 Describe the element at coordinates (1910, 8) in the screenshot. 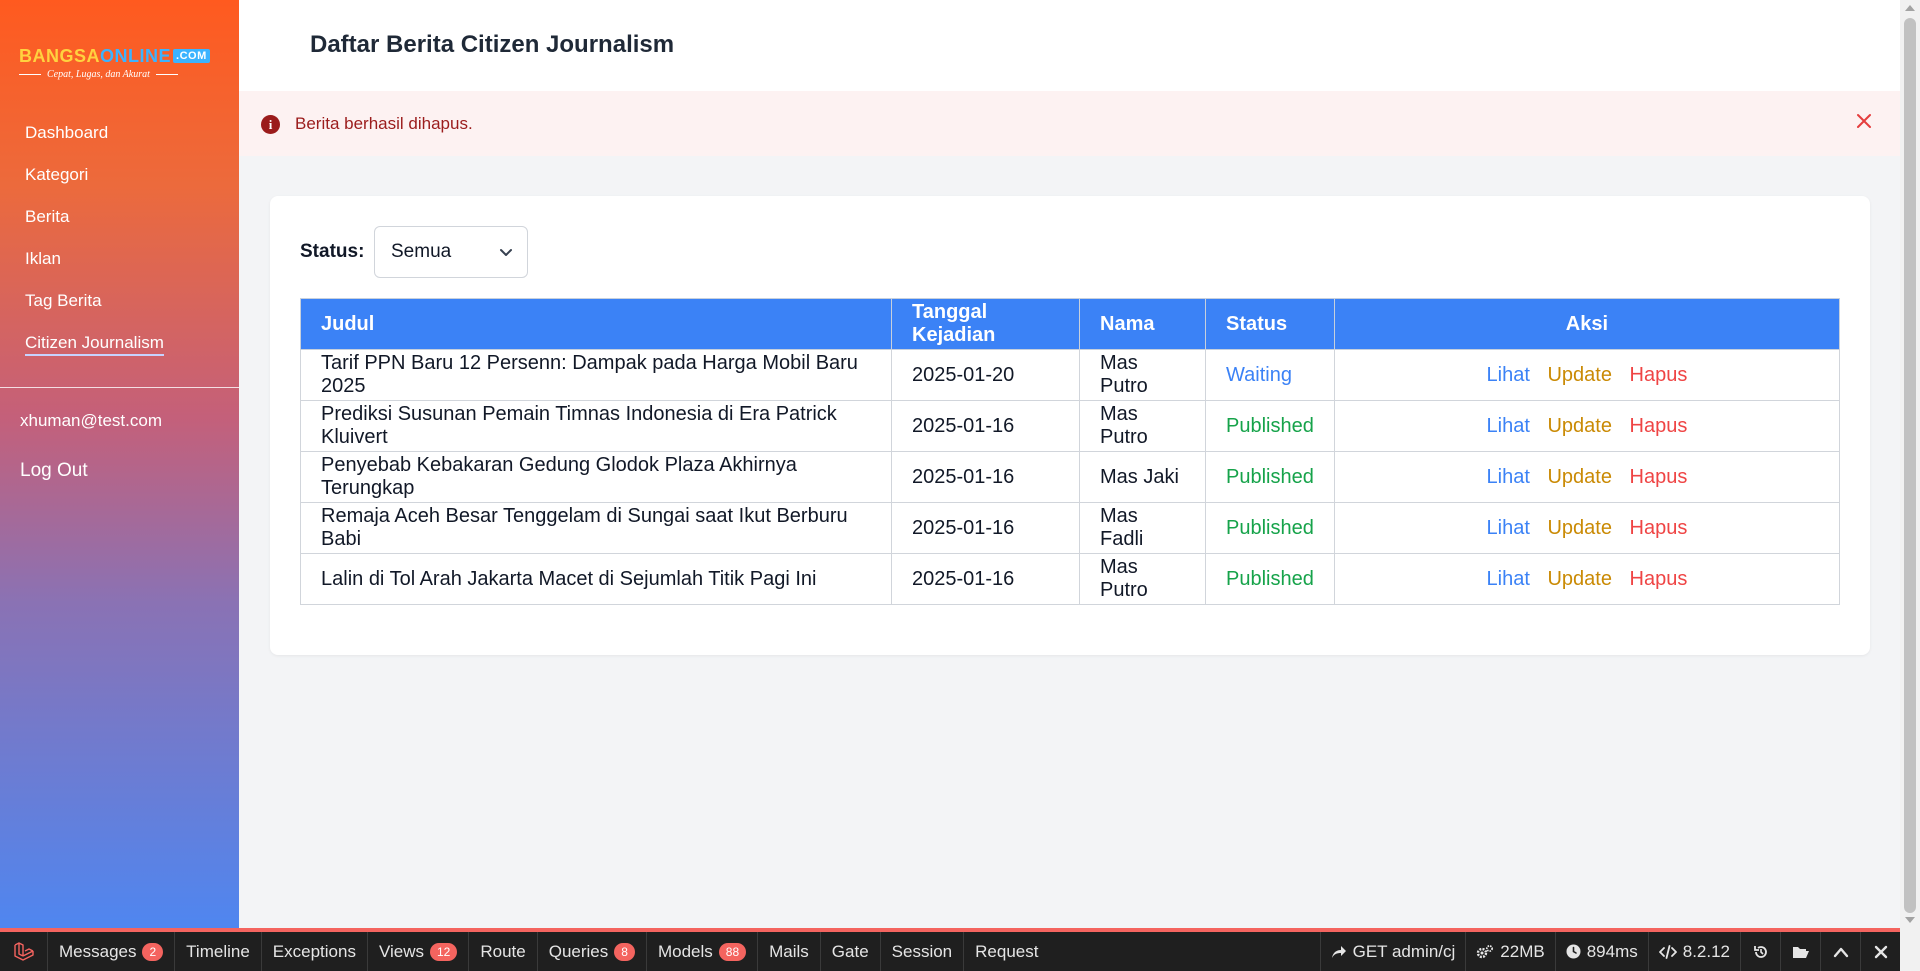

I see `scroll-up-icon` at that location.